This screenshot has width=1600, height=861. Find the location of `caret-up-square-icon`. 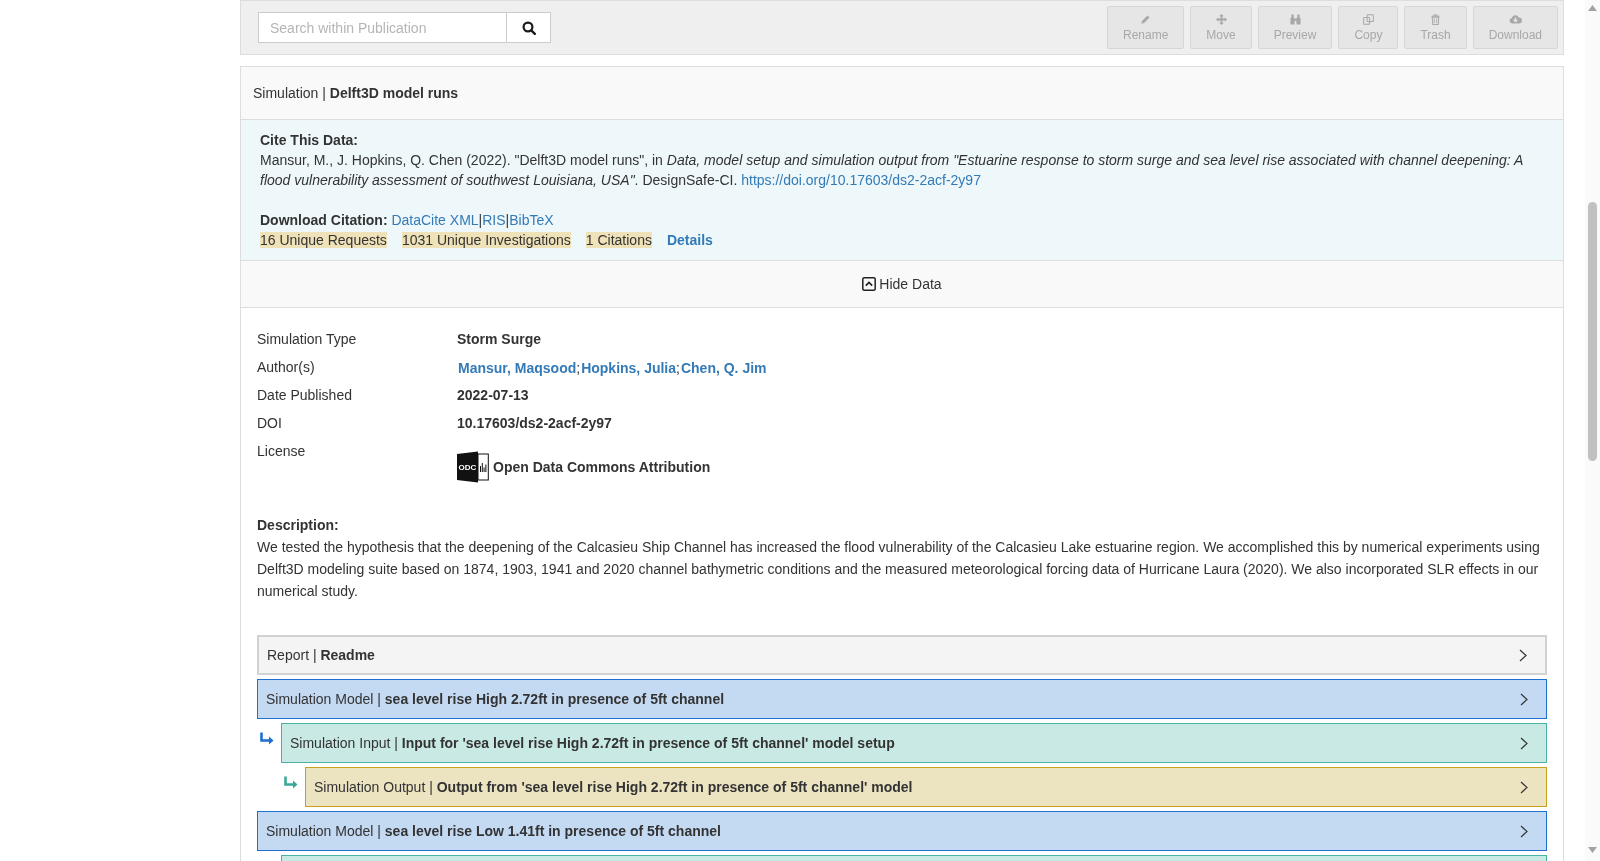

caret-up-square-icon is located at coordinates (869, 284).